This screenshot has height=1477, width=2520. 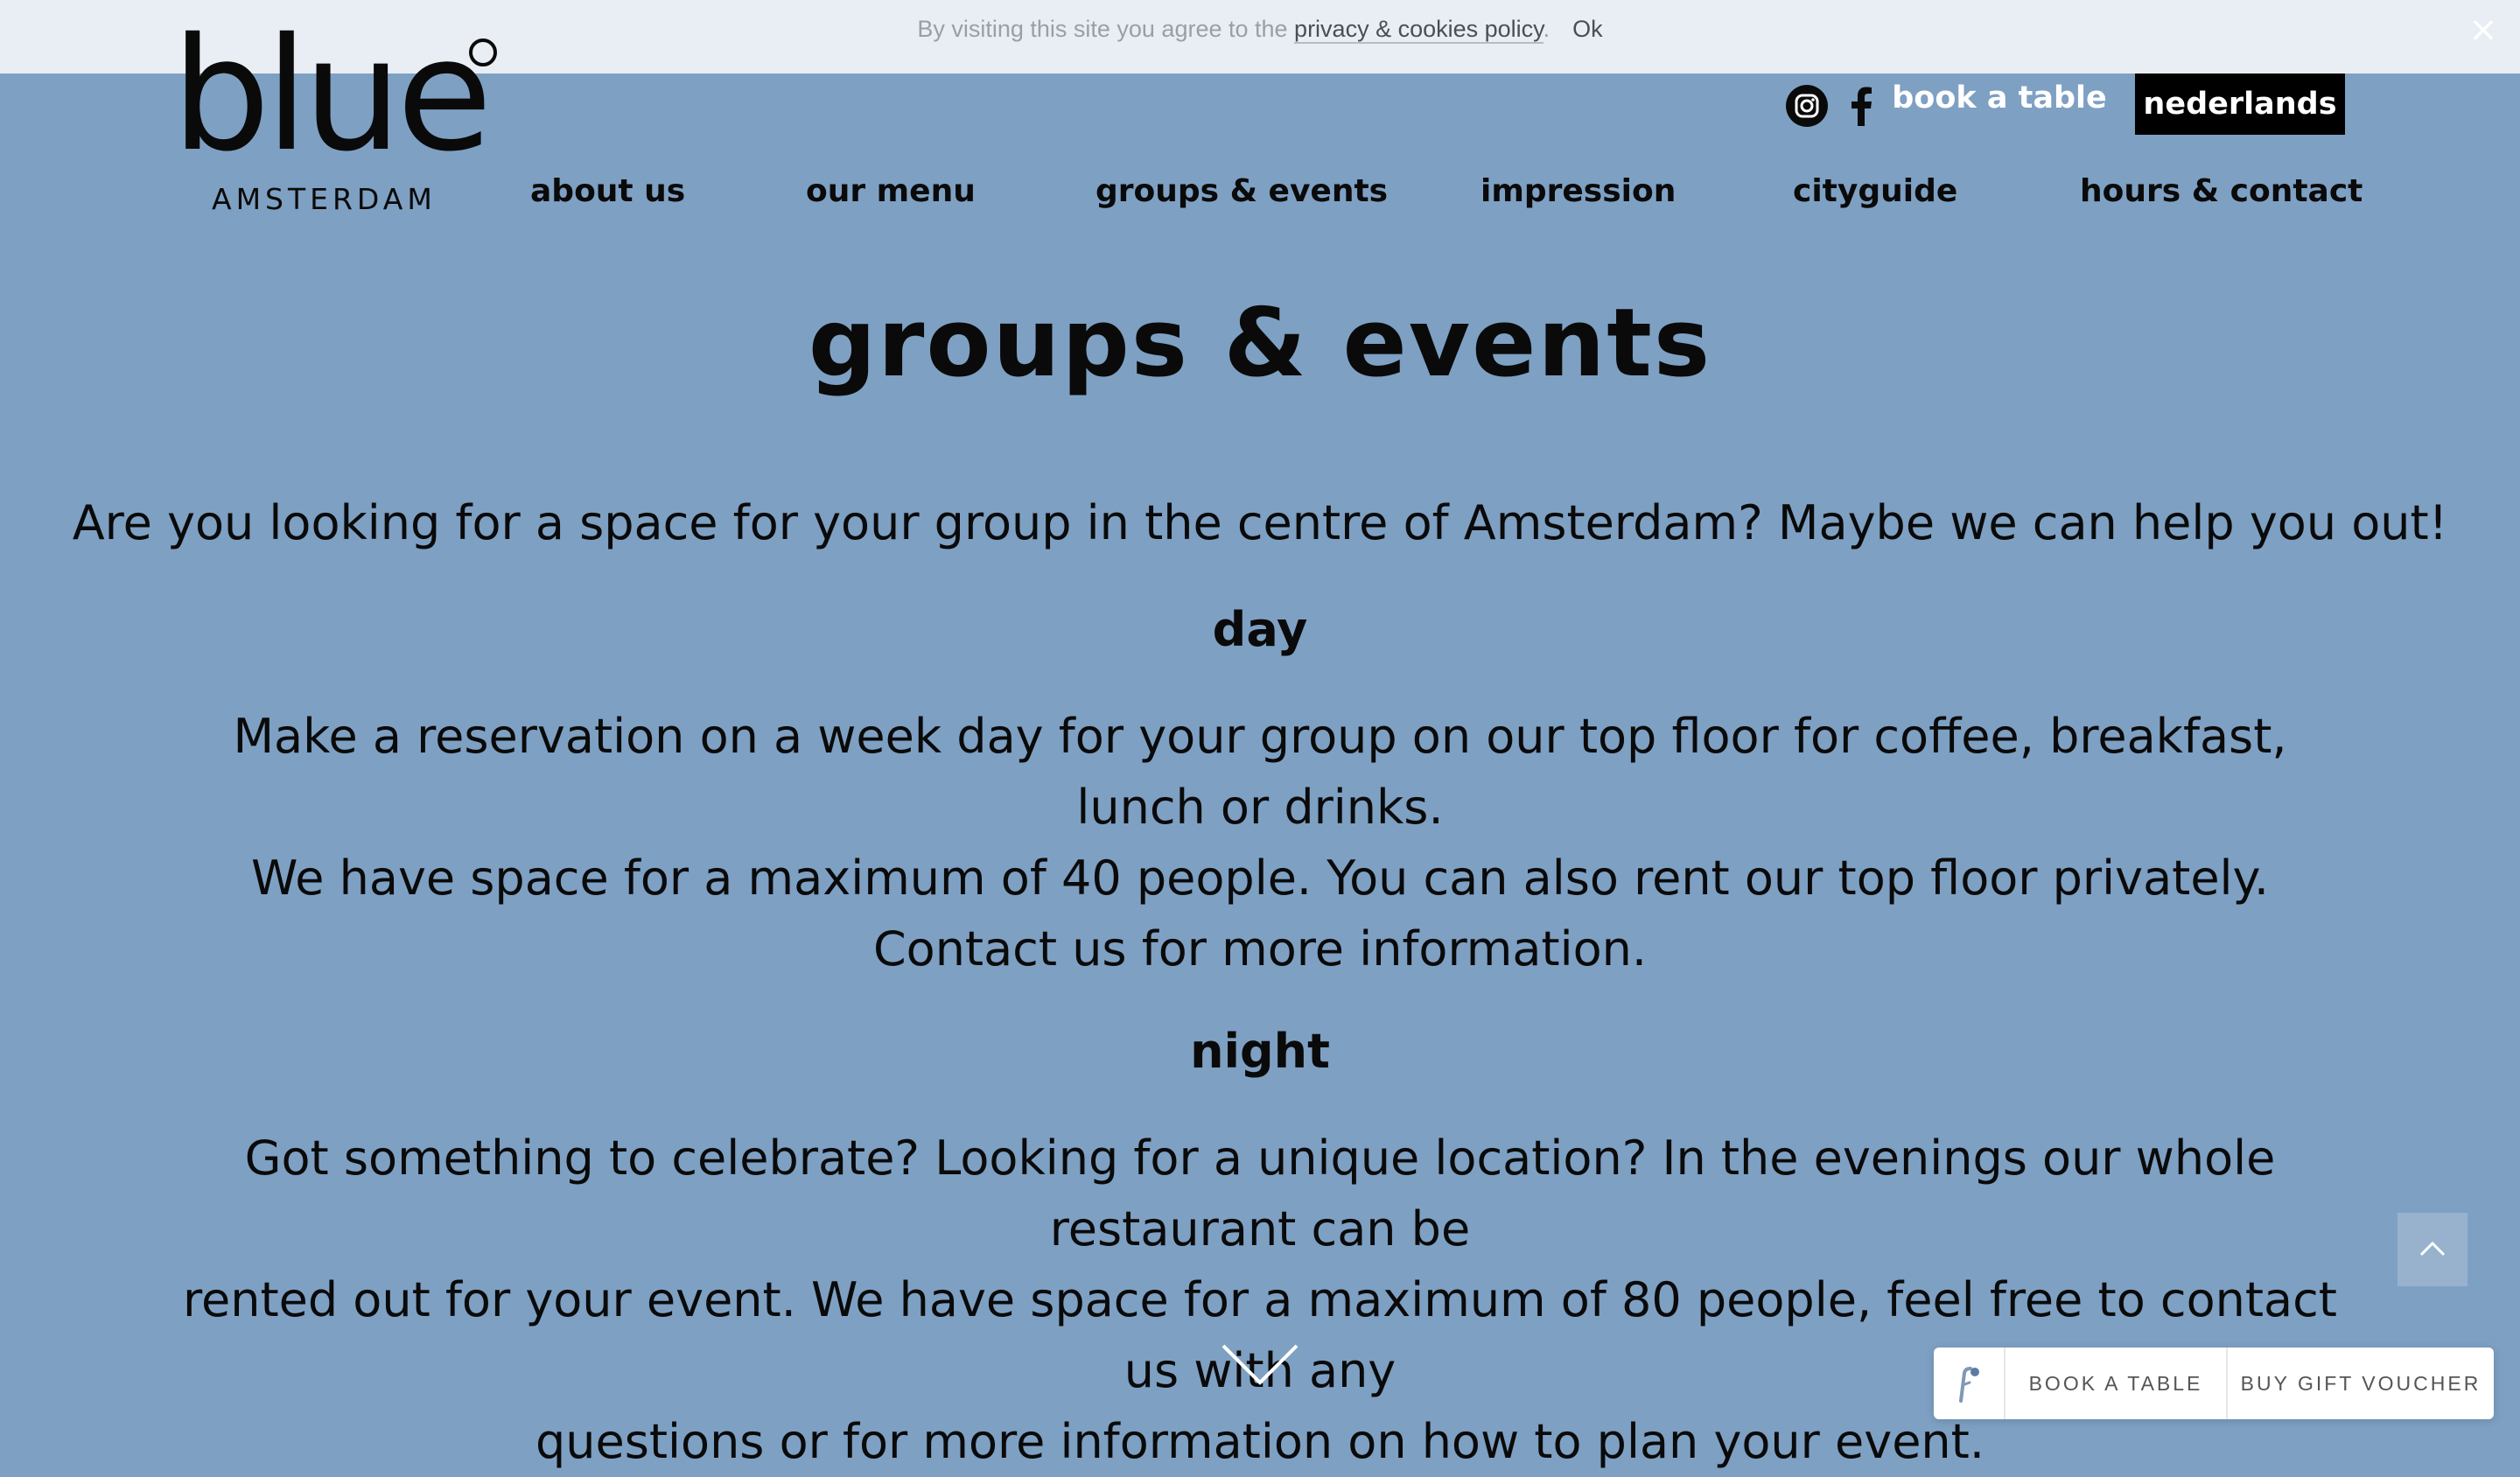 I want to click on cookie-period: ., so click(x=1546, y=29).